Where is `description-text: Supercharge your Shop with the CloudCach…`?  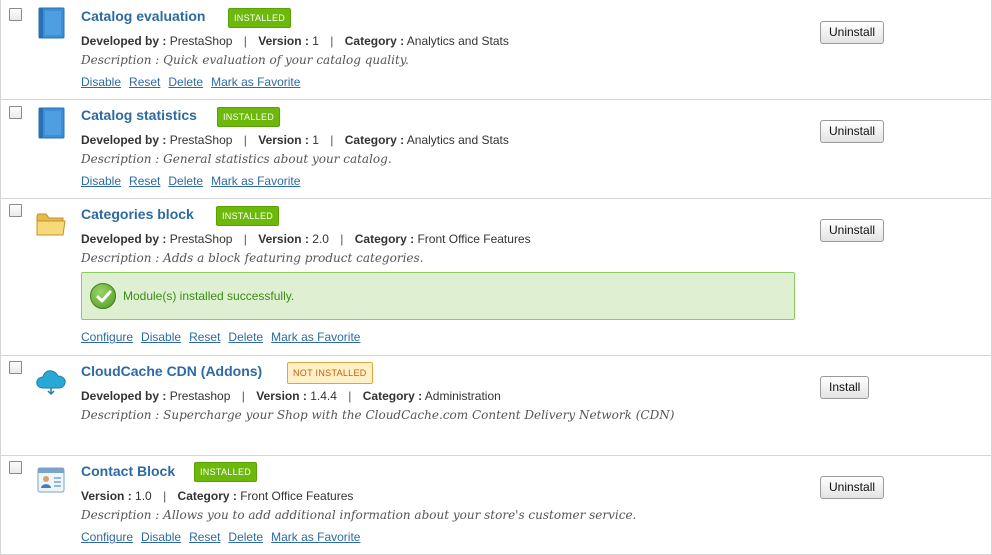
description-text: Supercharge your Shop with the CloudCach… is located at coordinates (419, 415).